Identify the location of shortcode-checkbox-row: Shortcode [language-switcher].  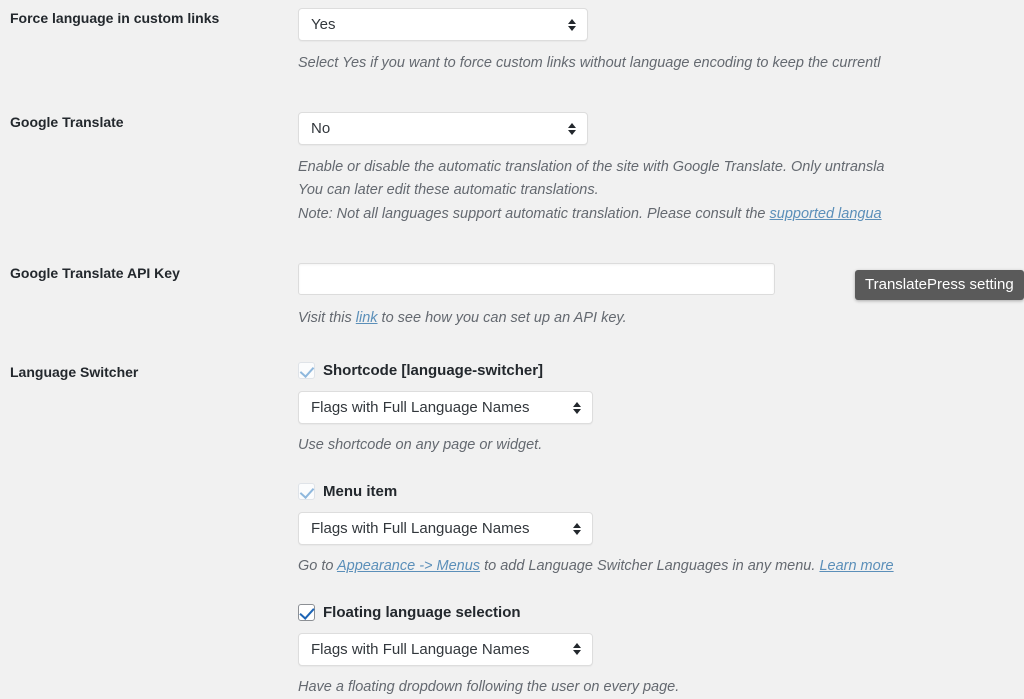
(661, 370).